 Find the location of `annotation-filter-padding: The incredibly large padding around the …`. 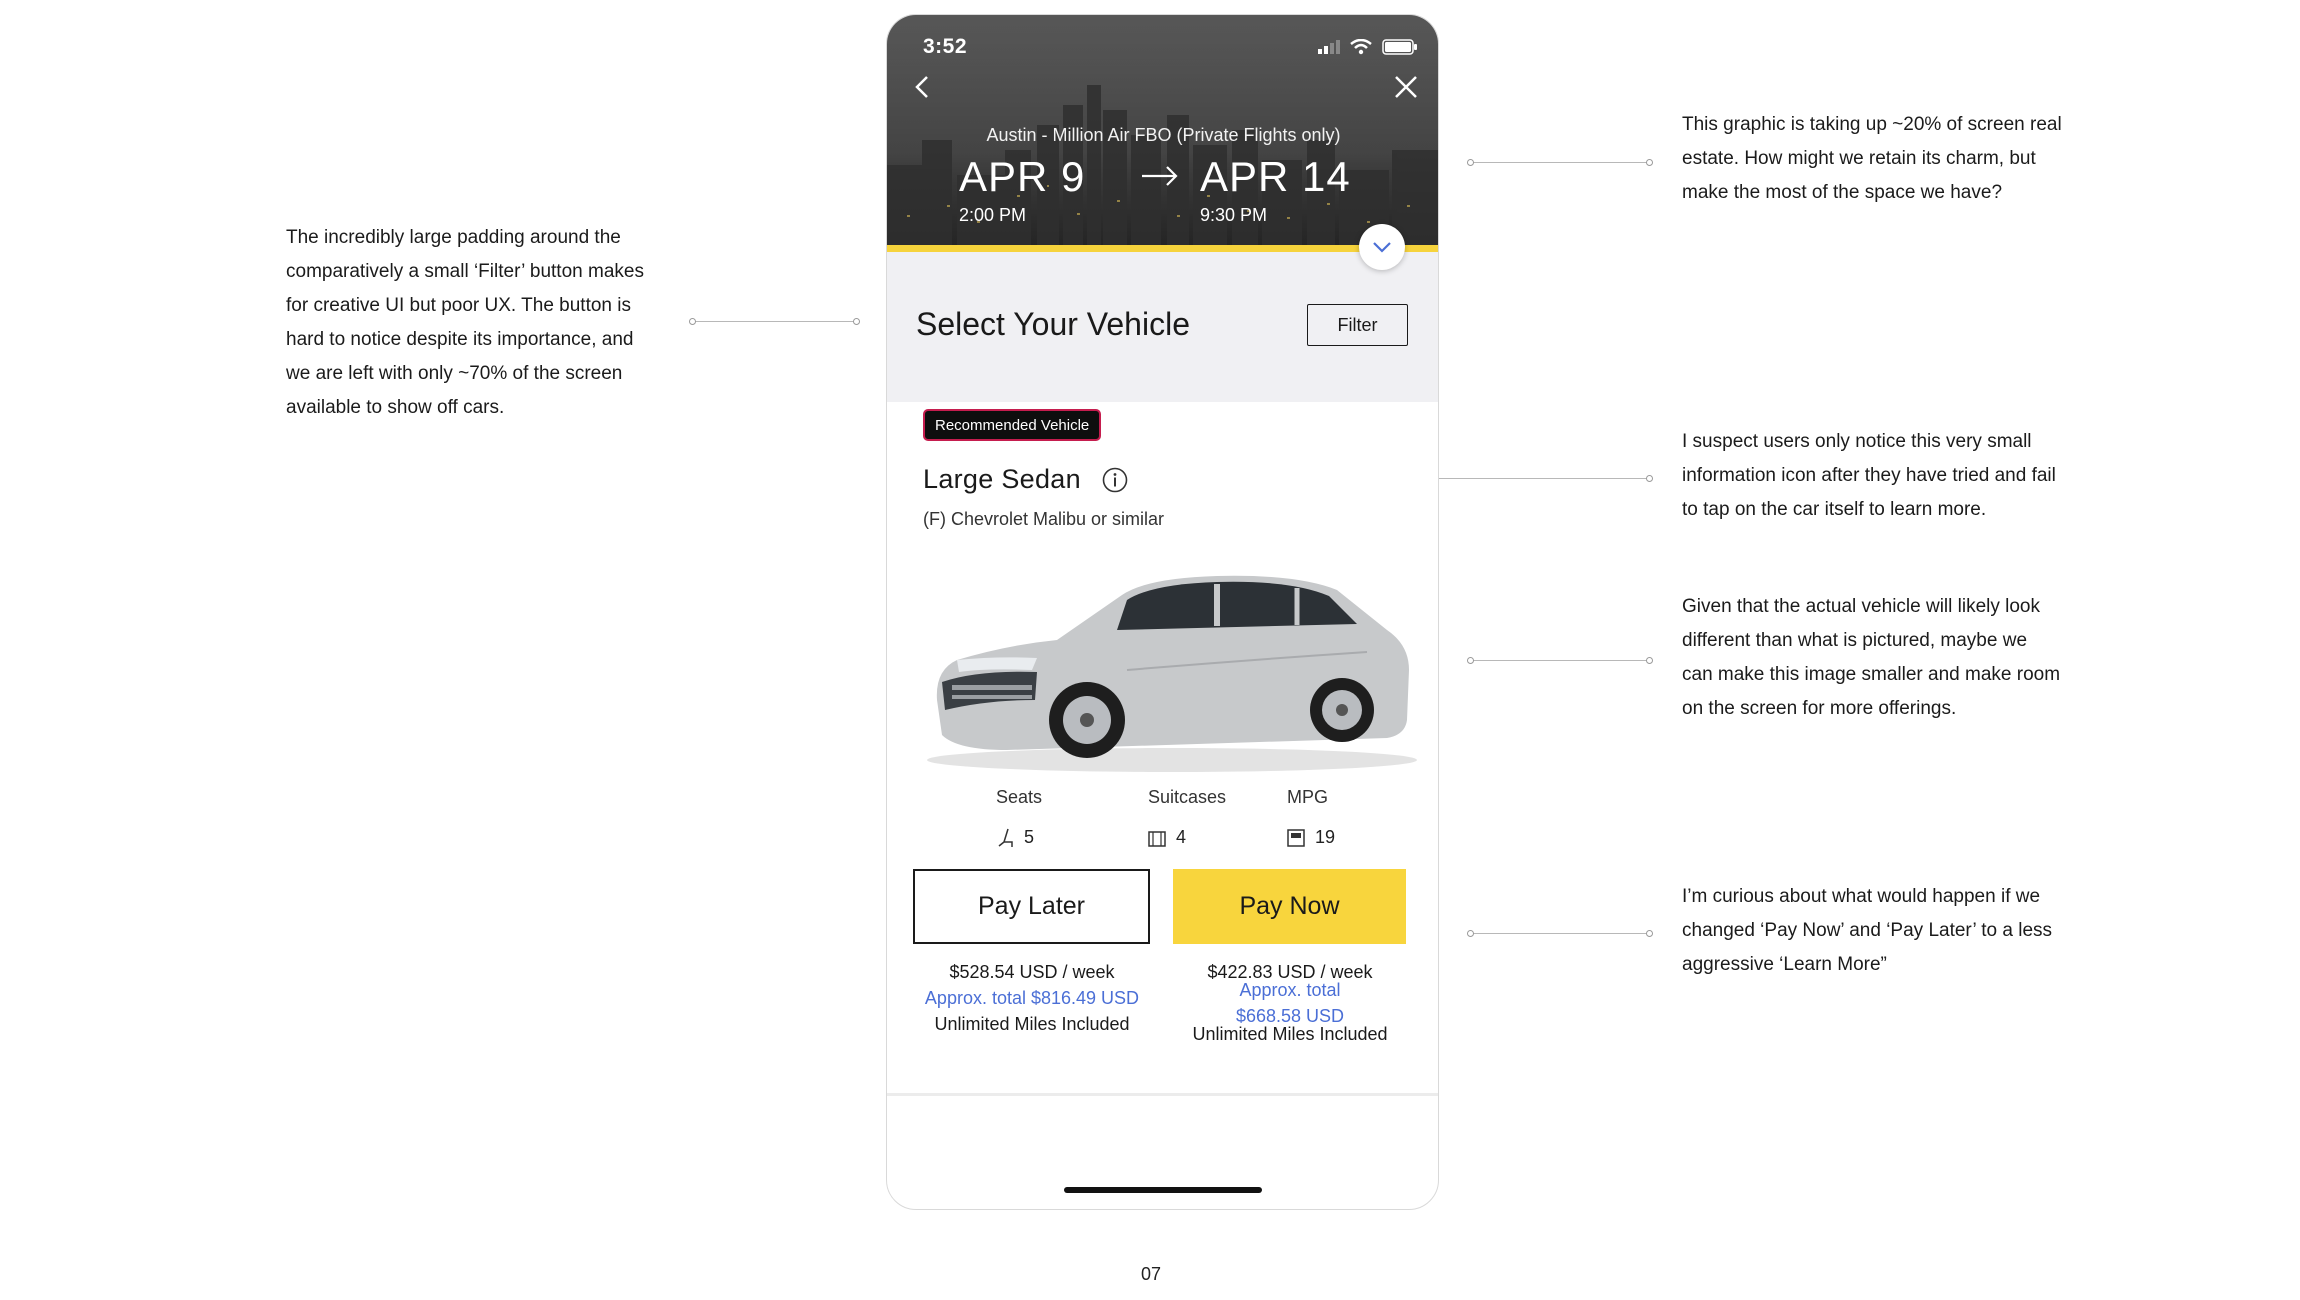

annotation-filter-padding: The incredibly large padding around the … is located at coordinates (496, 323).